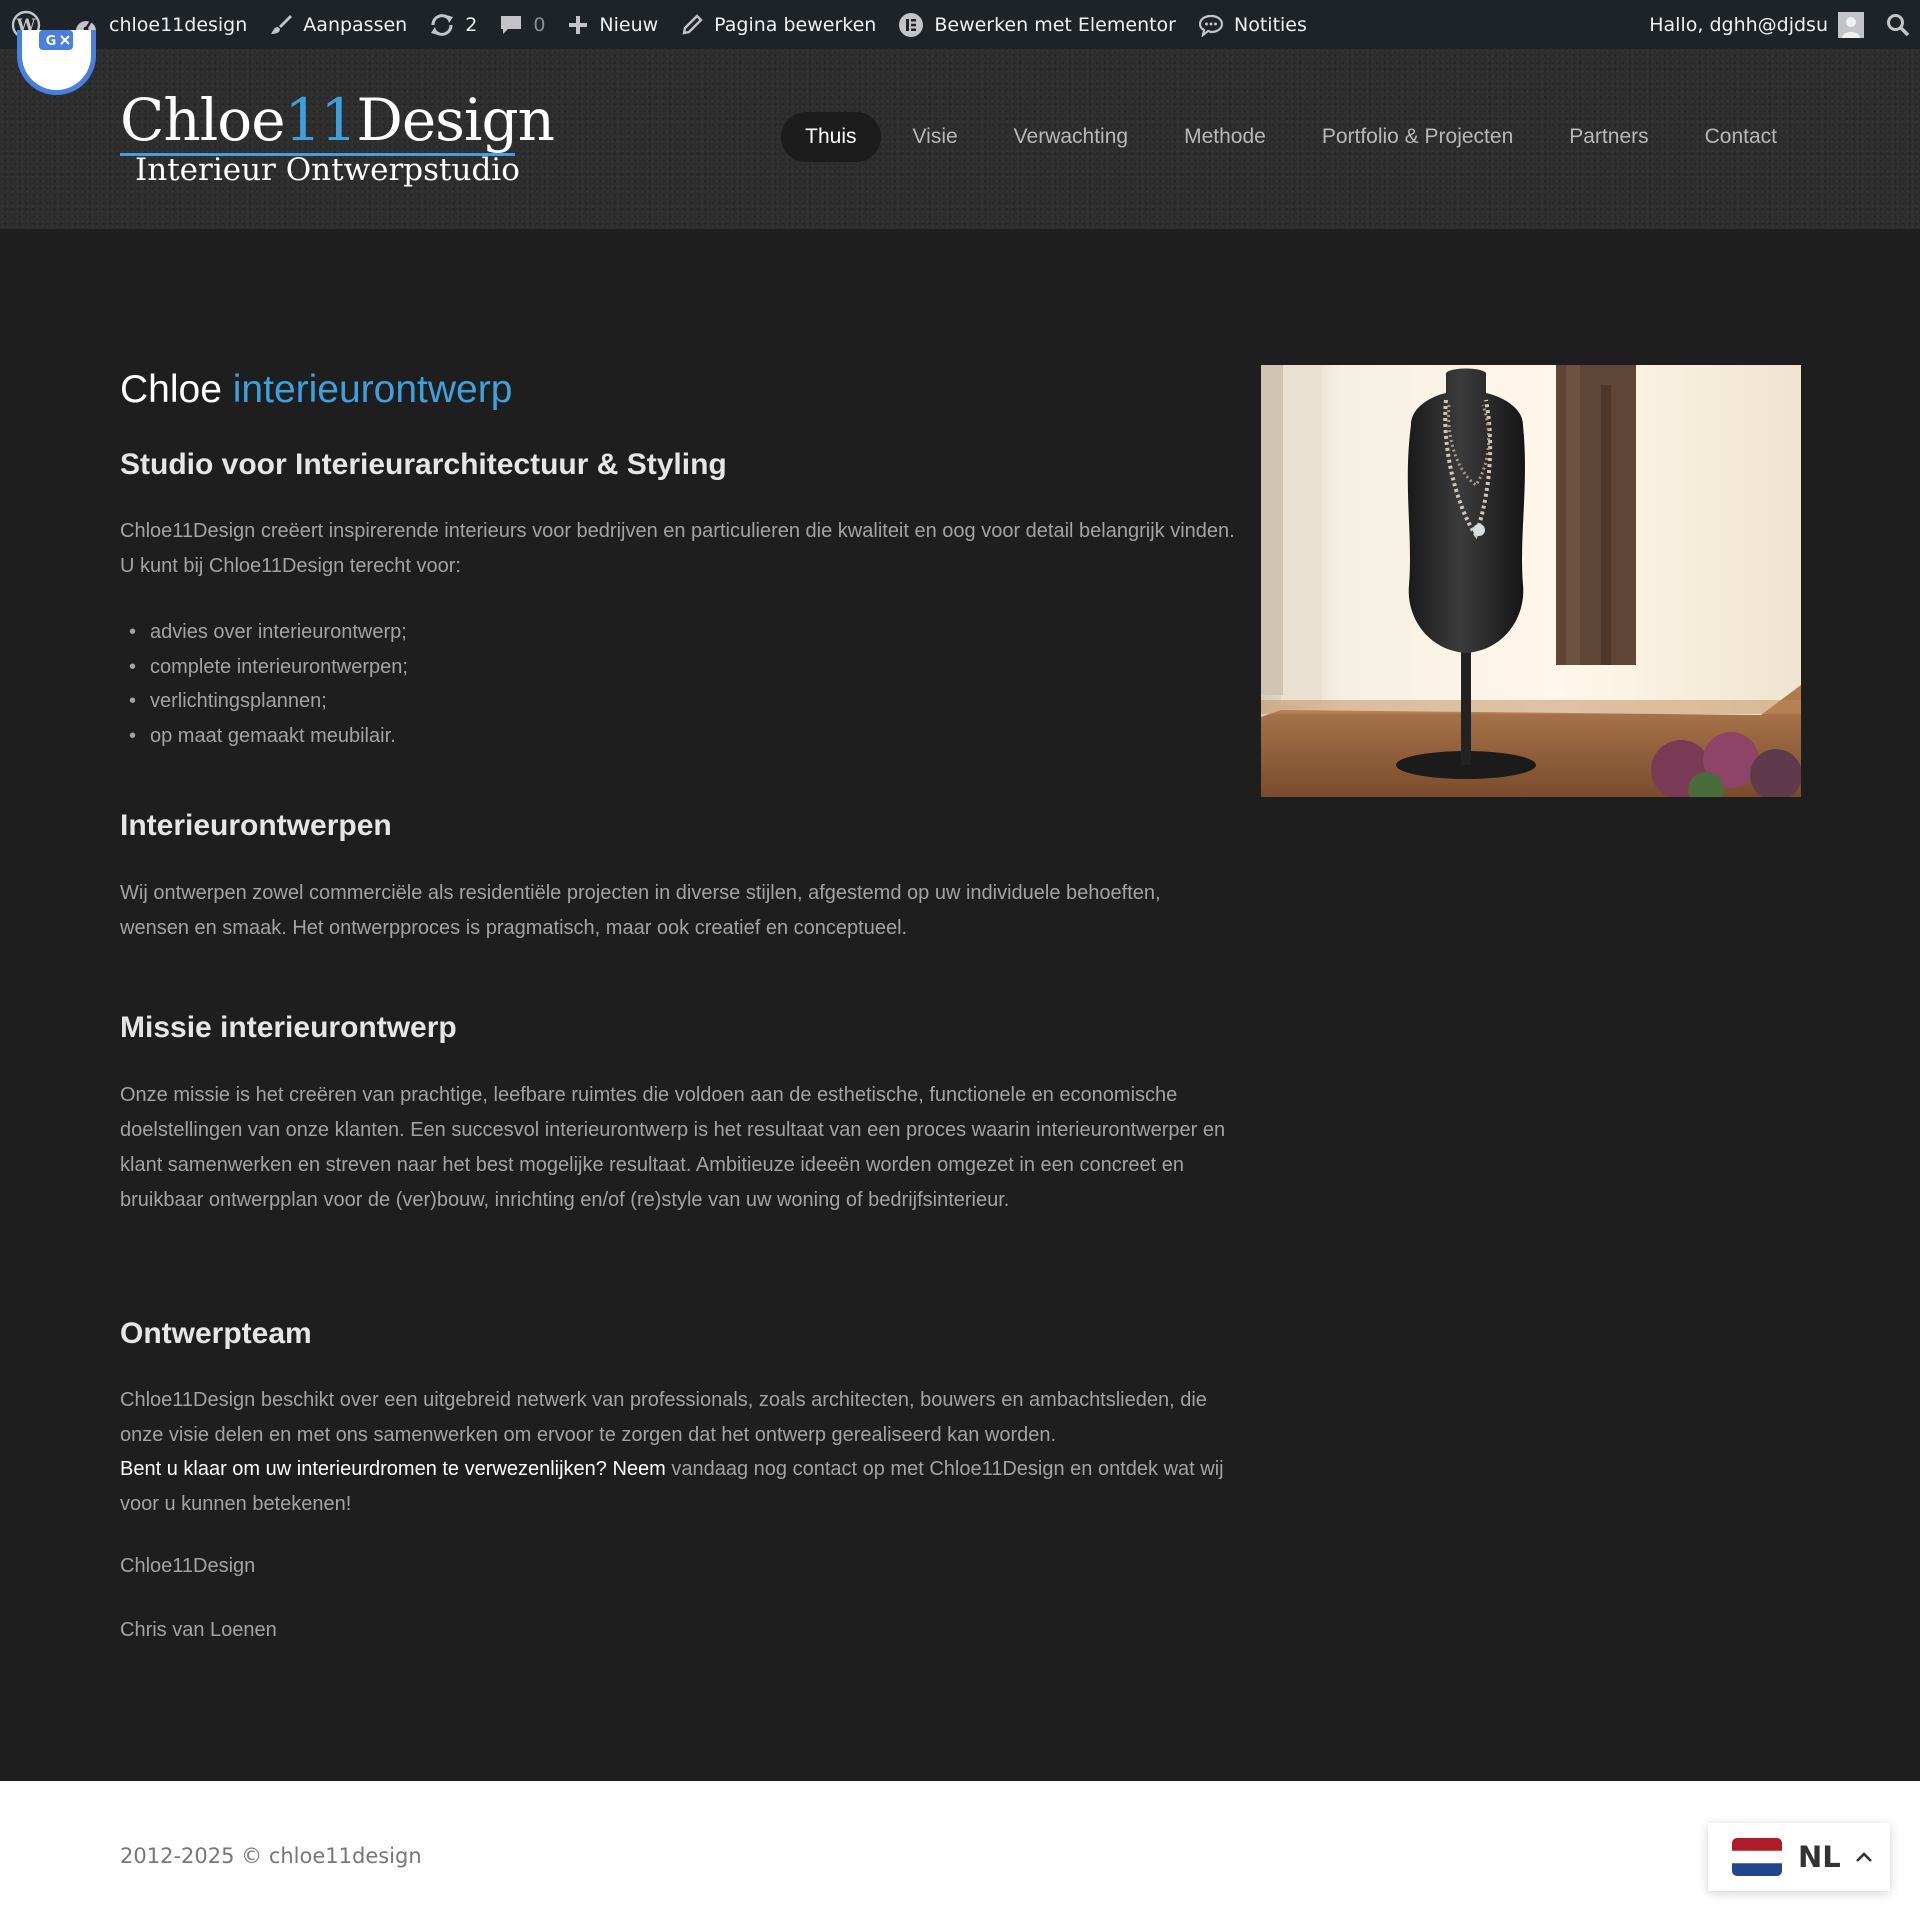  I want to click on pencil-icon, so click(692, 24).